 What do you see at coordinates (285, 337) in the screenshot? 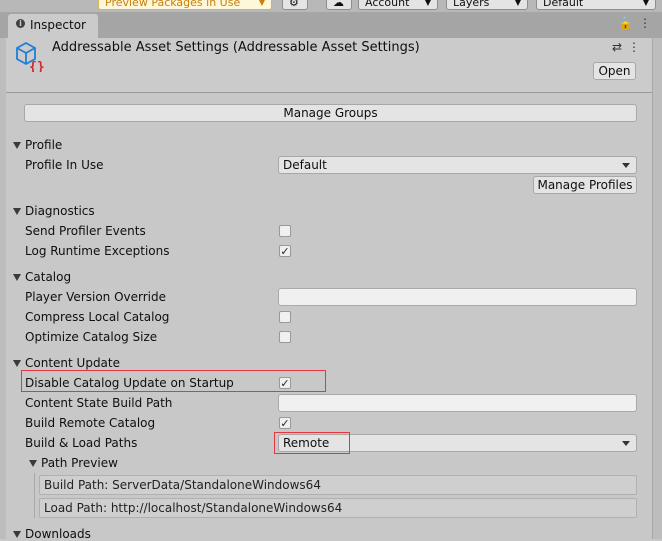
I see `optimize-catalog-size-checkbox` at bounding box center [285, 337].